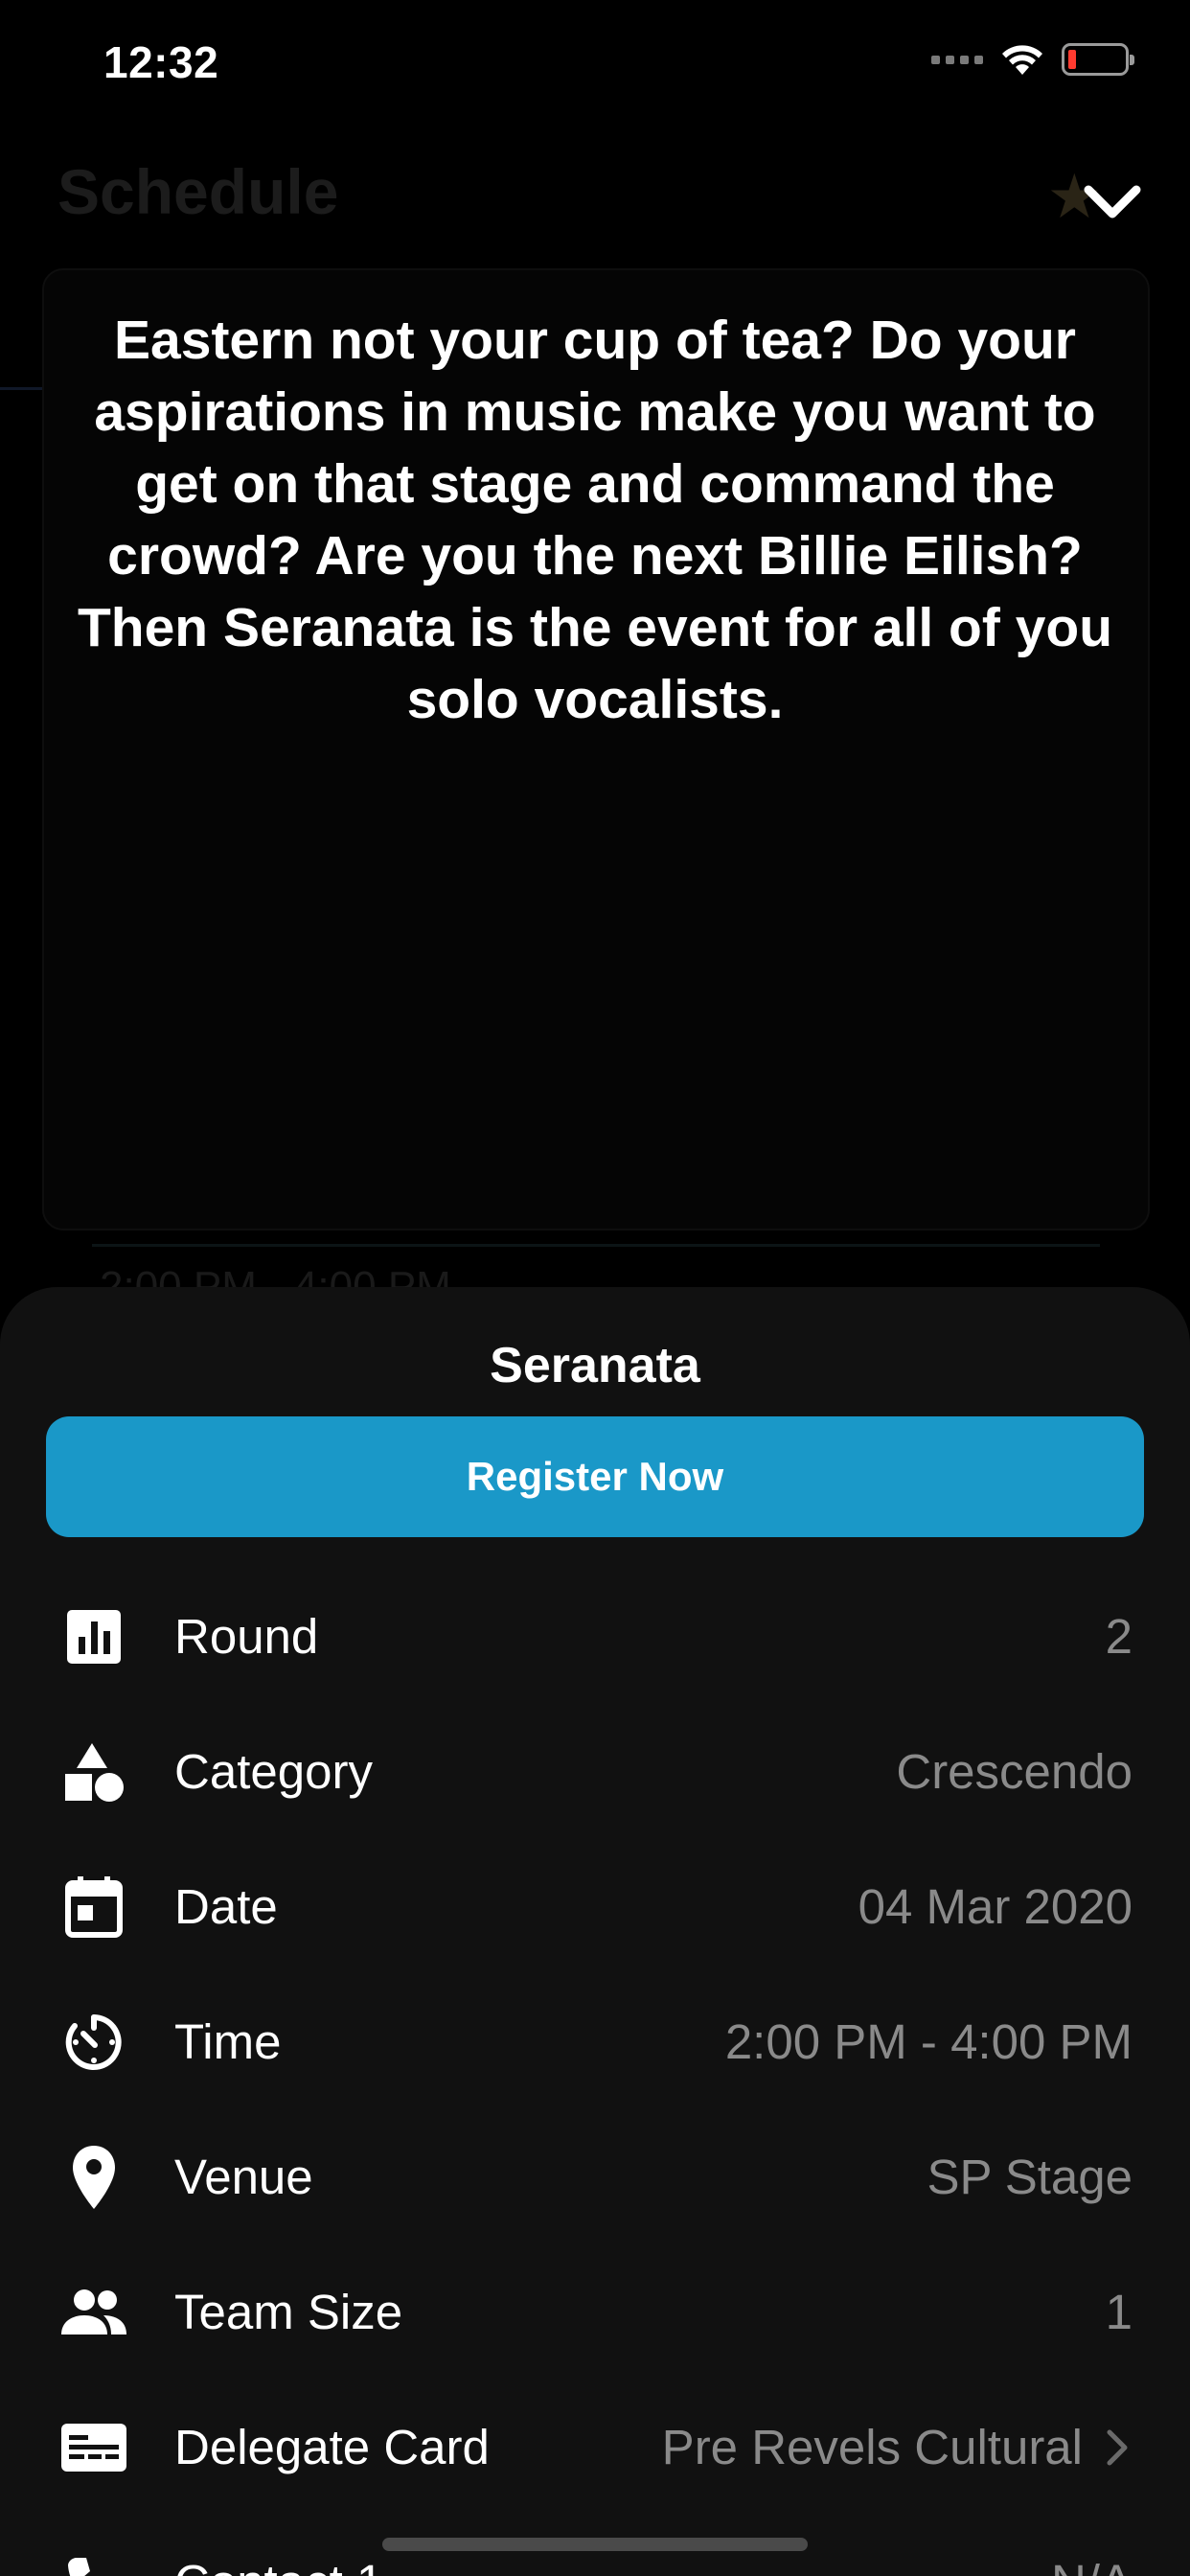 This screenshot has height=2576, width=1190. What do you see at coordinates (93, 1907) in the screenshot?
I see `calendar-icon` at bounding box center [93, 1907].